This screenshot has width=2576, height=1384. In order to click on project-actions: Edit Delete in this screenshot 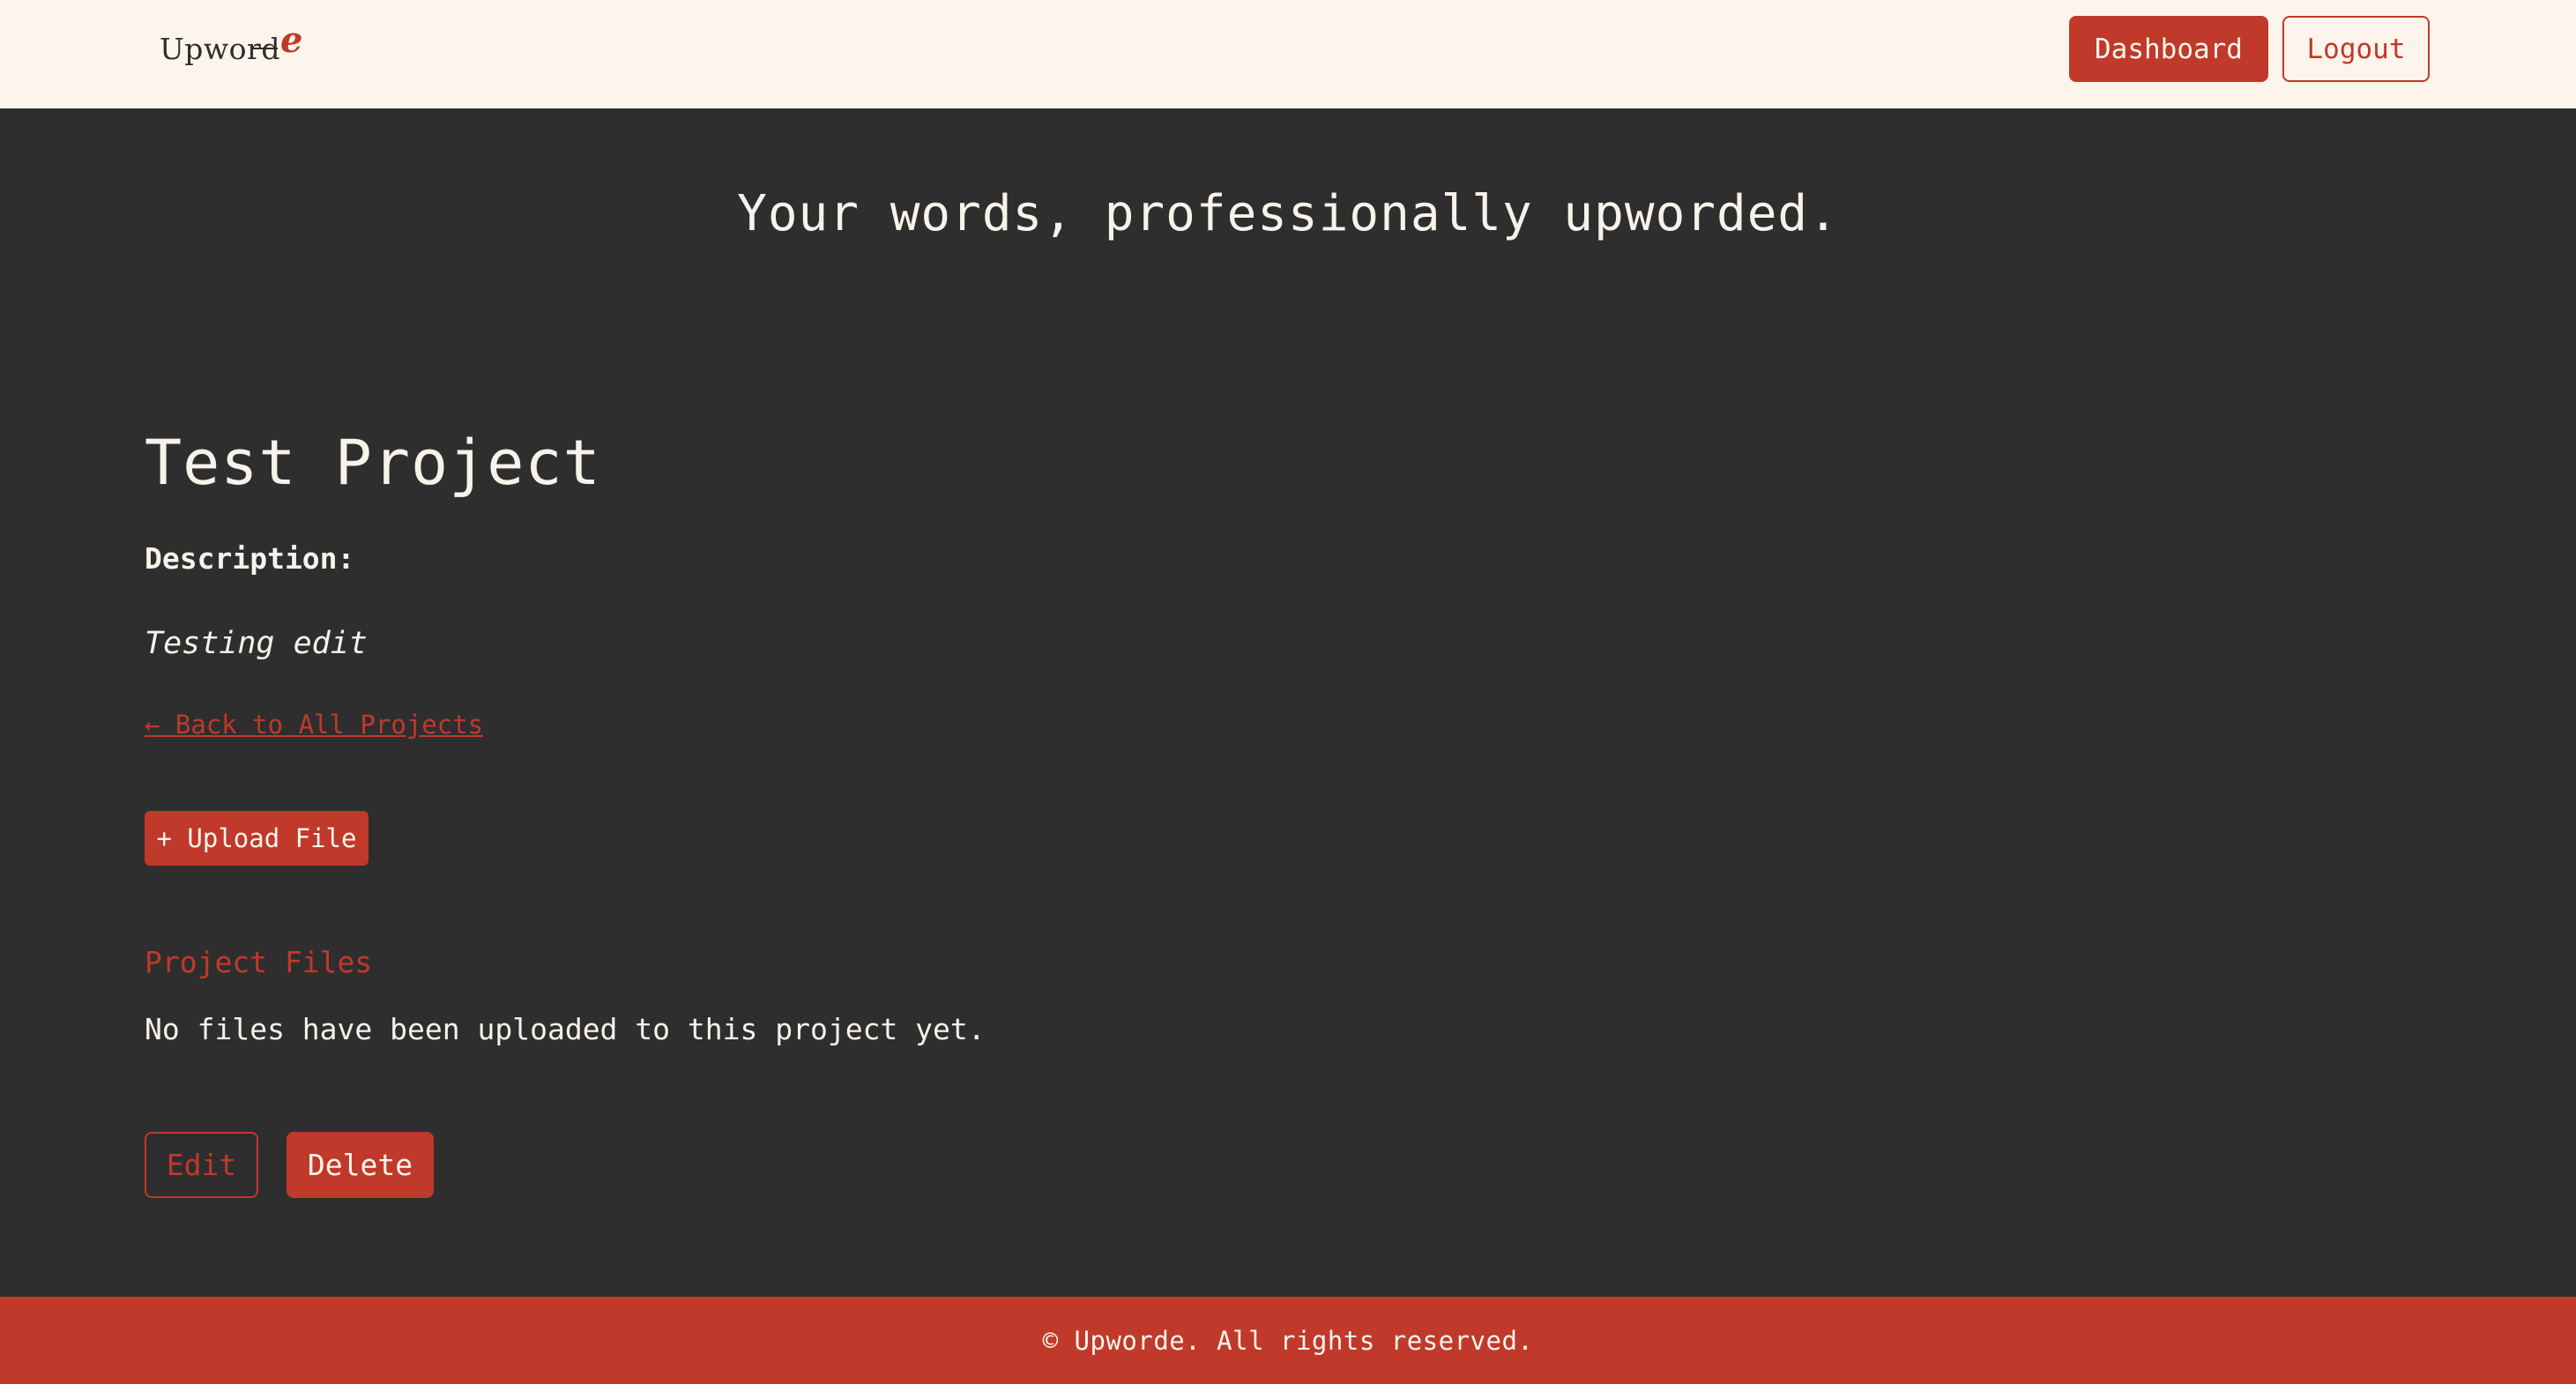, I will do `click(1247, 1165)`.